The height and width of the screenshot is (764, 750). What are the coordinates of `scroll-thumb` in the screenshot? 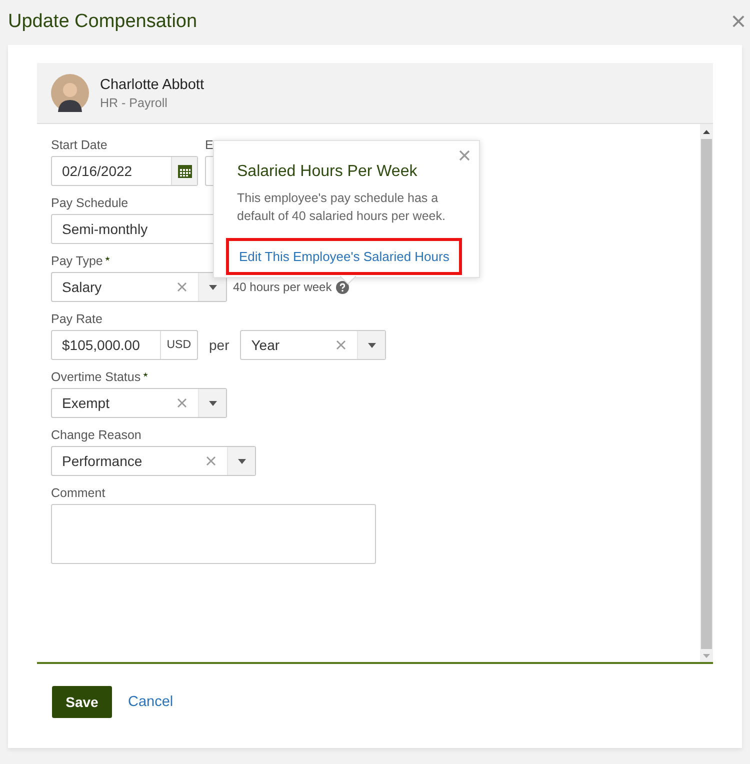 It's located at (706, 394).